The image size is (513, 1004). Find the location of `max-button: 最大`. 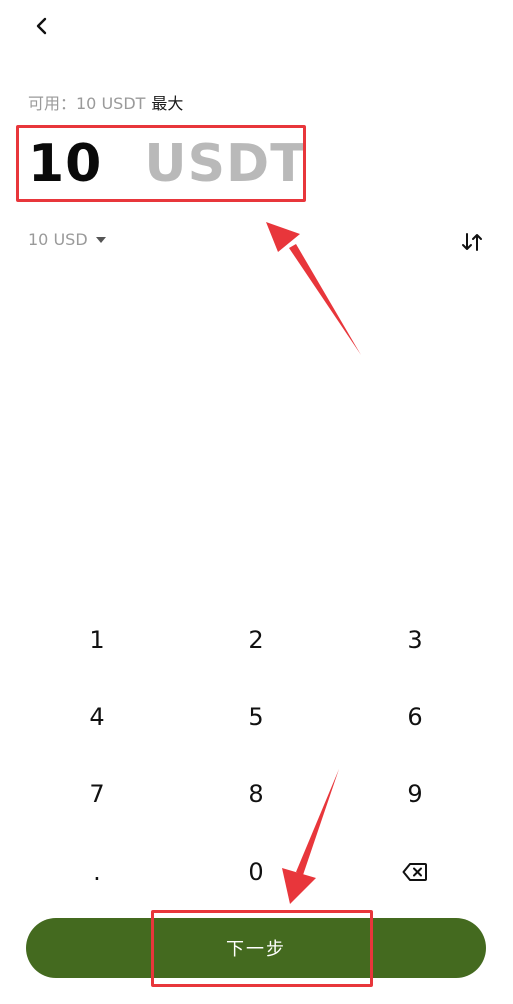

max-button: 最大 is located at coordinates (167, 103).